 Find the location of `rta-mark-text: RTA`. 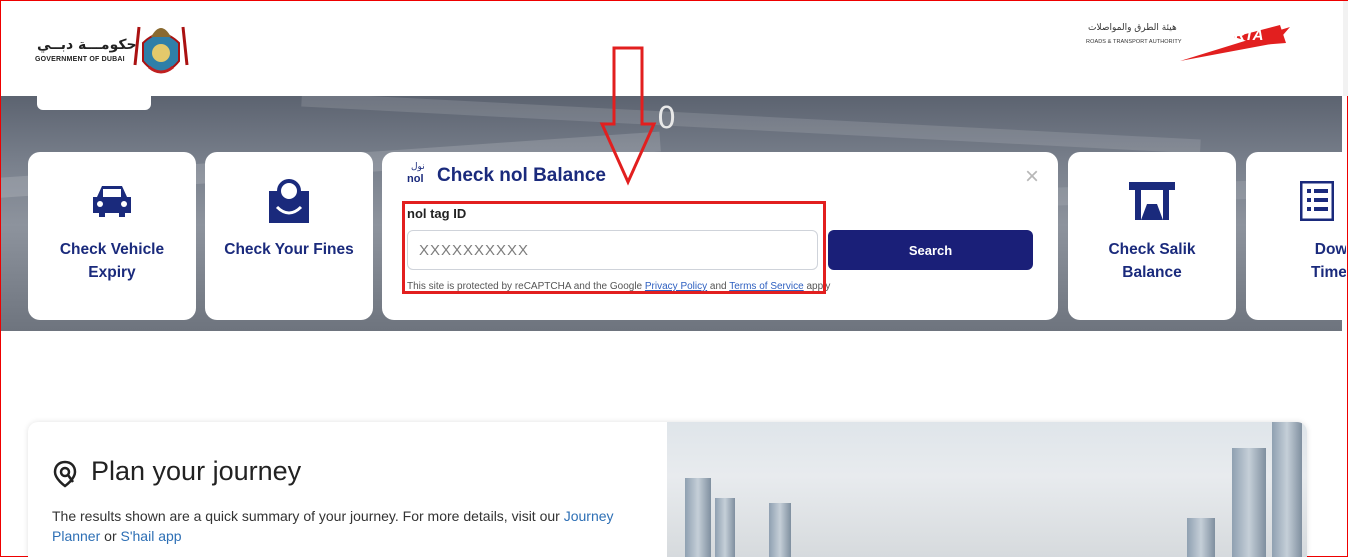

rta-mark-text: RTA is located at coordinates (1249, 35).